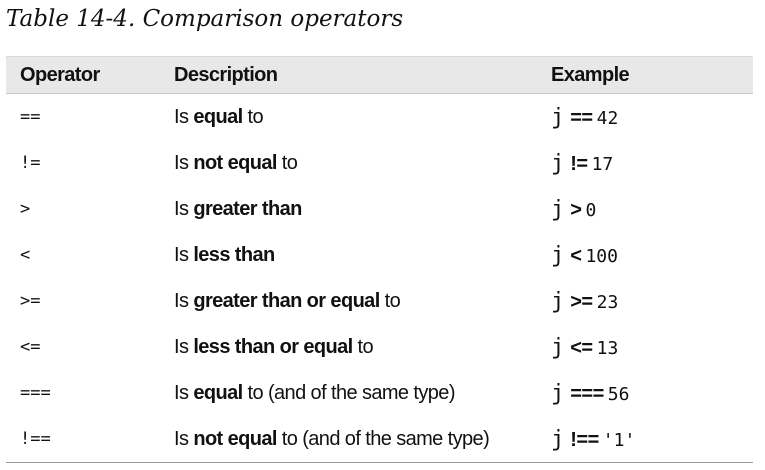  Describe the element at coordinates (205, 19) in the screenshot. I see `table-caption: Table 14-4. Comparison operators` at that location.